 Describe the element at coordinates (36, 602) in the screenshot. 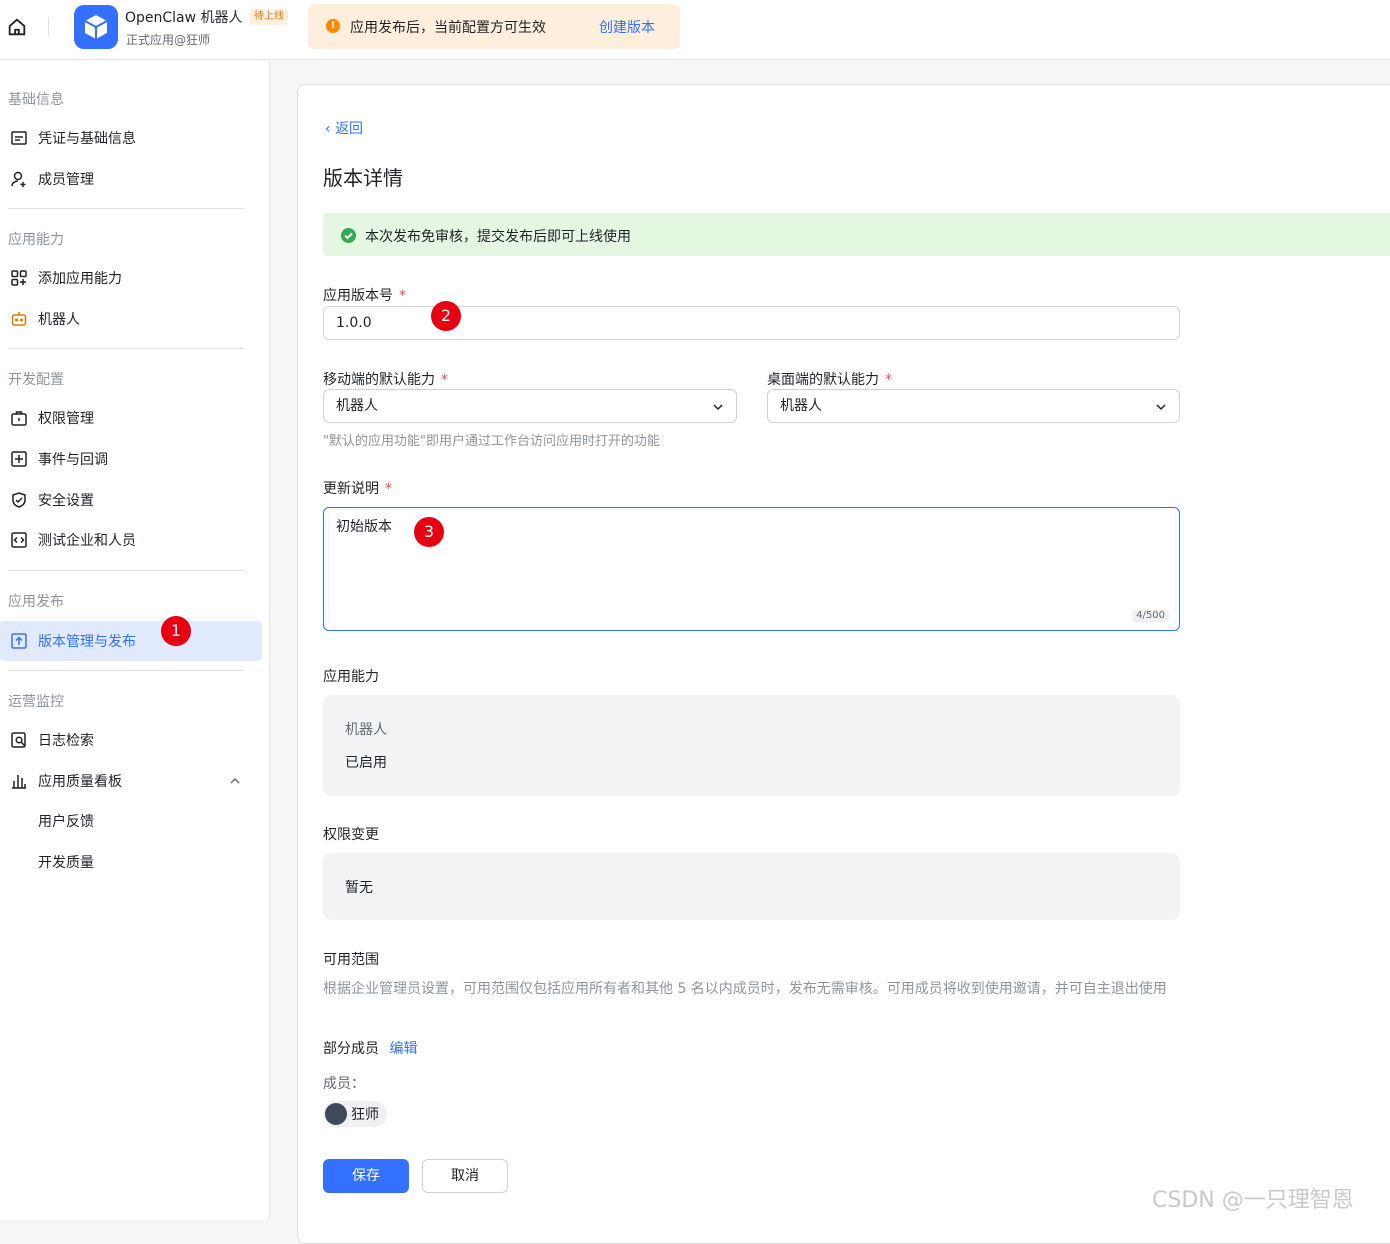

I see `section-title-release: 应用发布` at that location.